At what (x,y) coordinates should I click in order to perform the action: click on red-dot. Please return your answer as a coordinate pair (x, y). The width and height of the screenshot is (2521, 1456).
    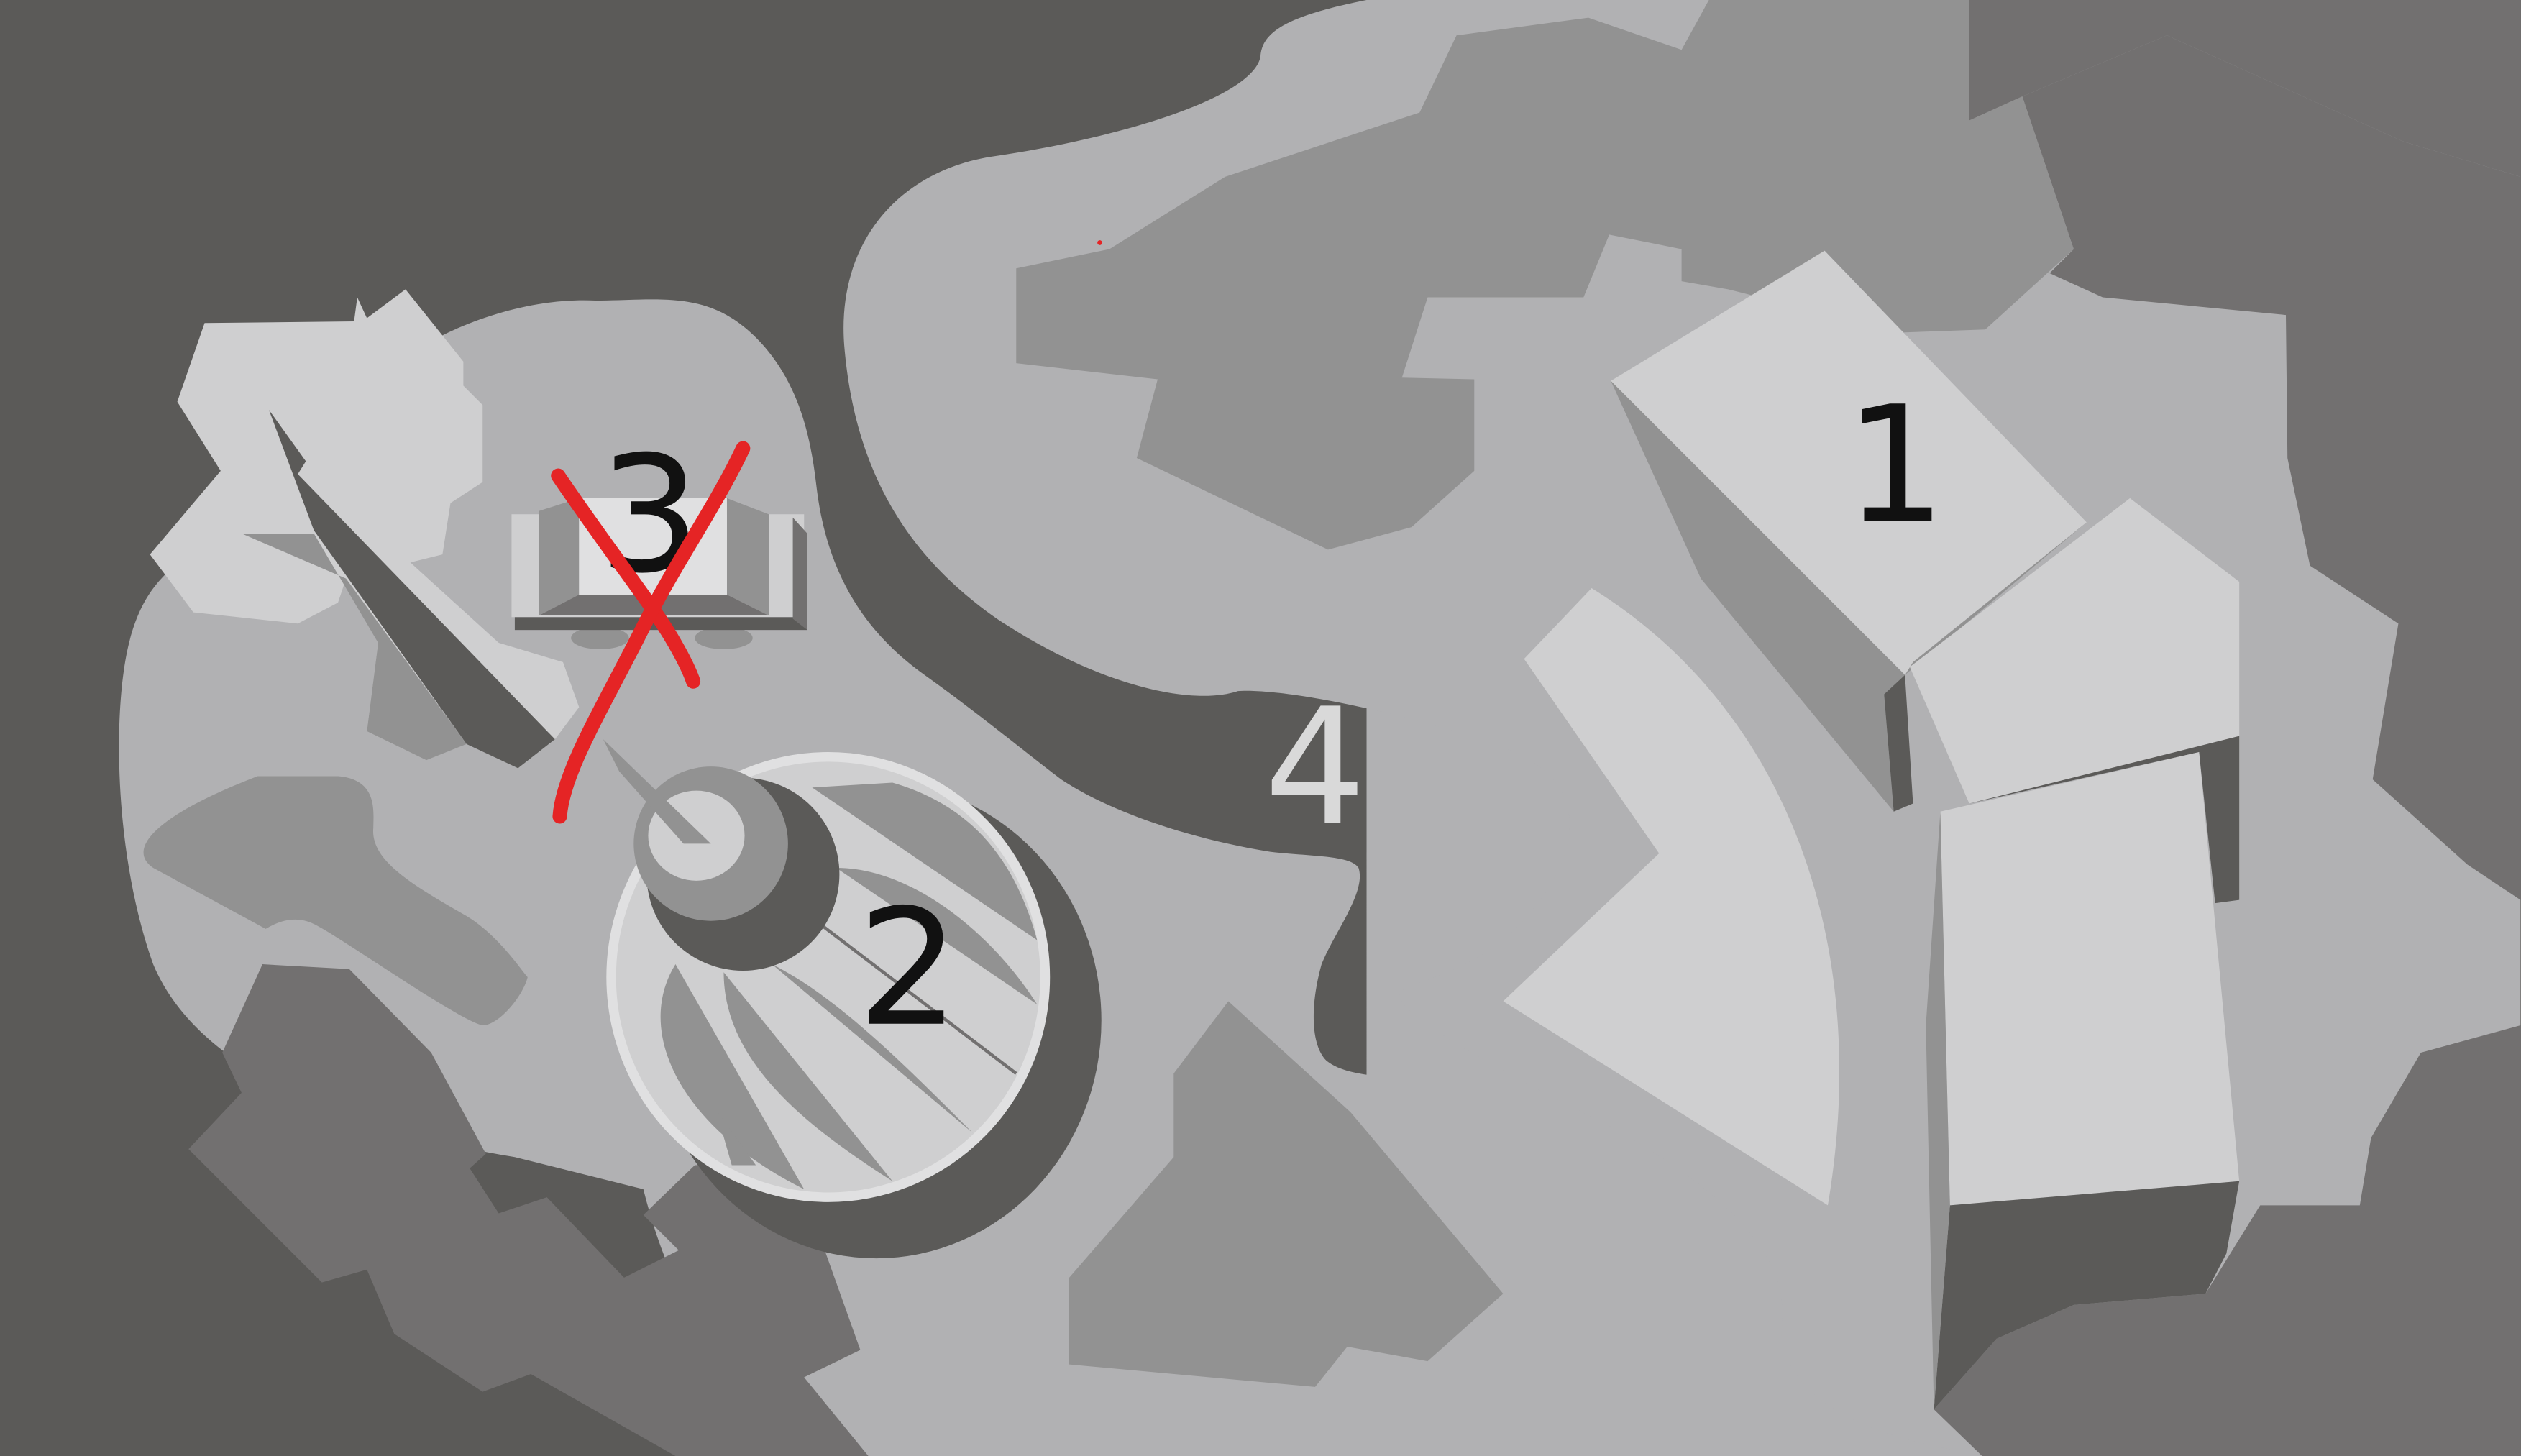
    Looking at the image, I should click on (1099, 242).